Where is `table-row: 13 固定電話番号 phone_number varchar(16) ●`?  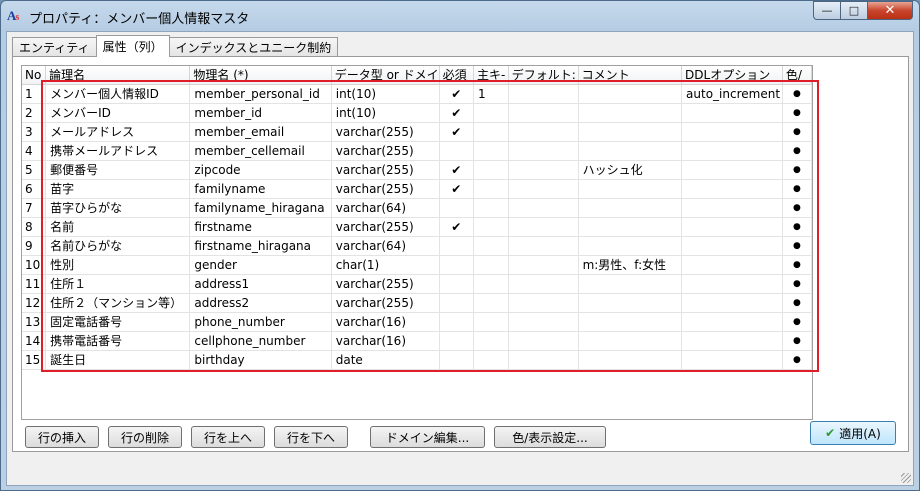 table-row: 13 固定電話番号 phone_number varchar(16) ● is located at coordinates (417, 322).